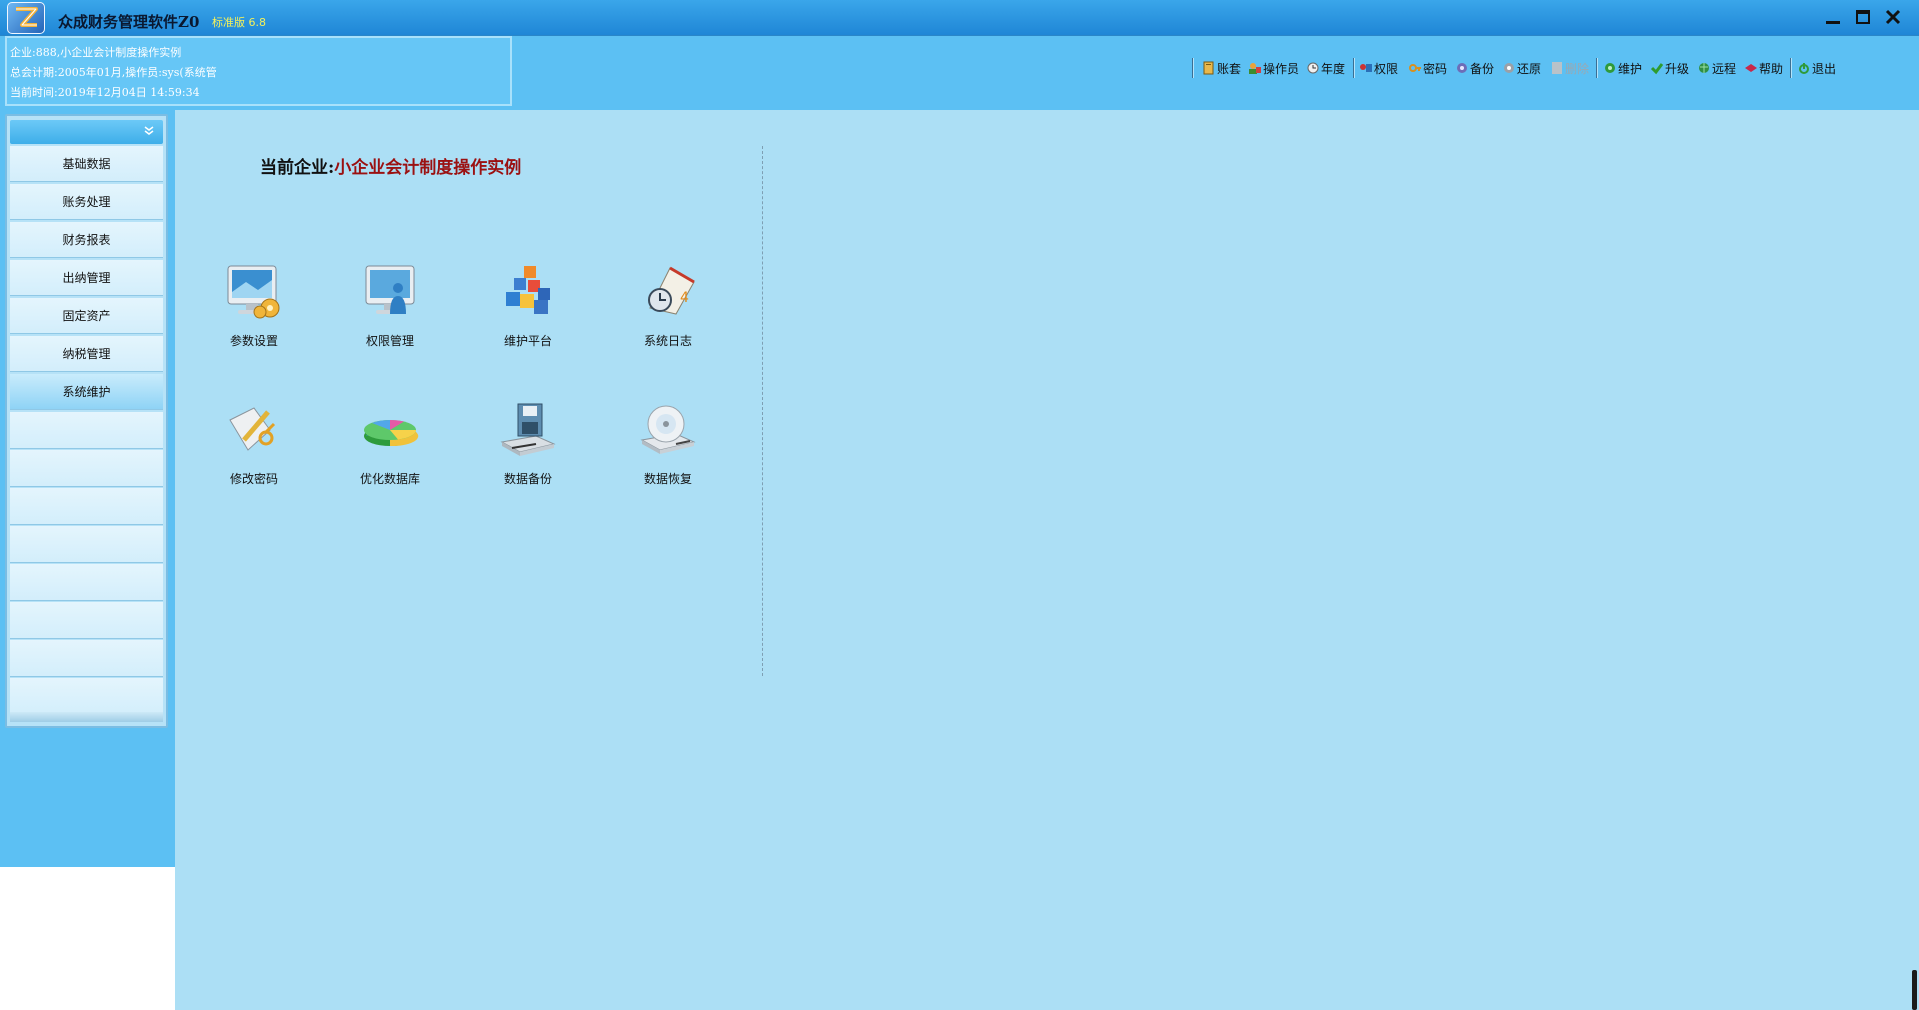  I want to click on tile-label: 优化数据库, so click(389, 479).